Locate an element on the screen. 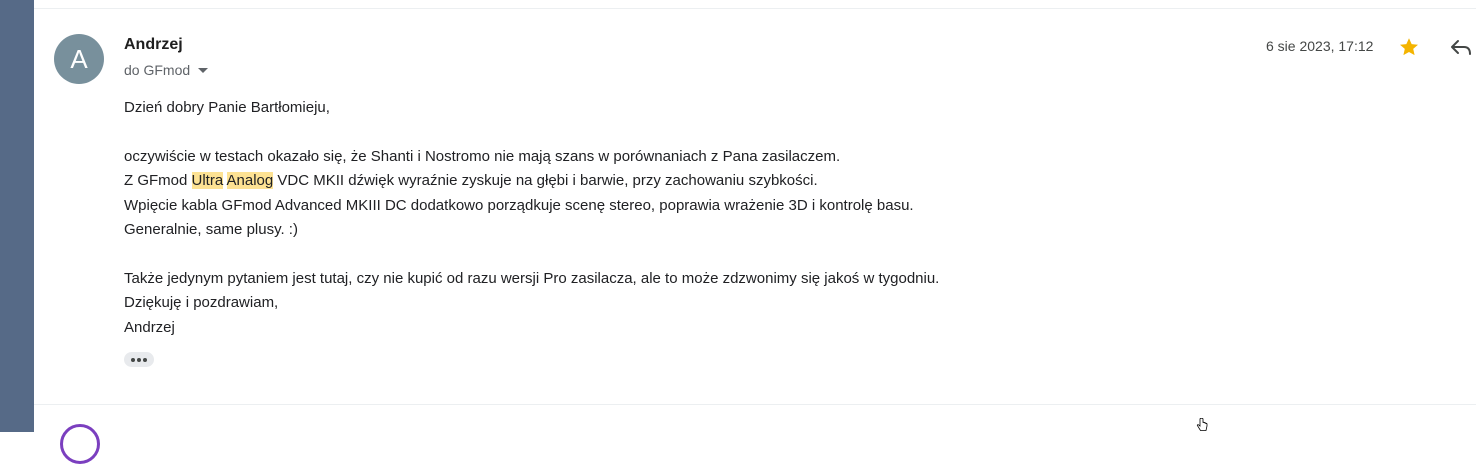  recipient-line: do GFmod is located at coordinates (166, 70).